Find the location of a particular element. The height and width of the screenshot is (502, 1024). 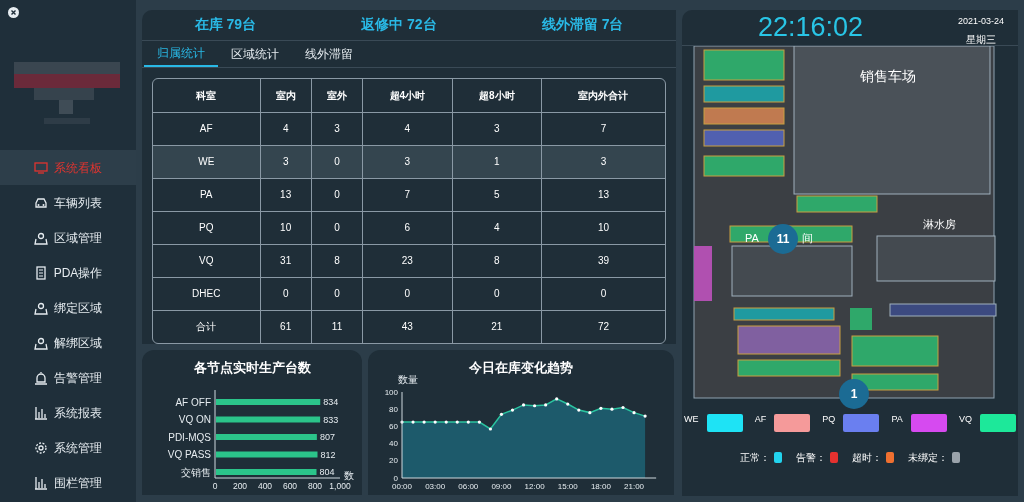

table-cell: 7 is located at coordinates (407, 194).